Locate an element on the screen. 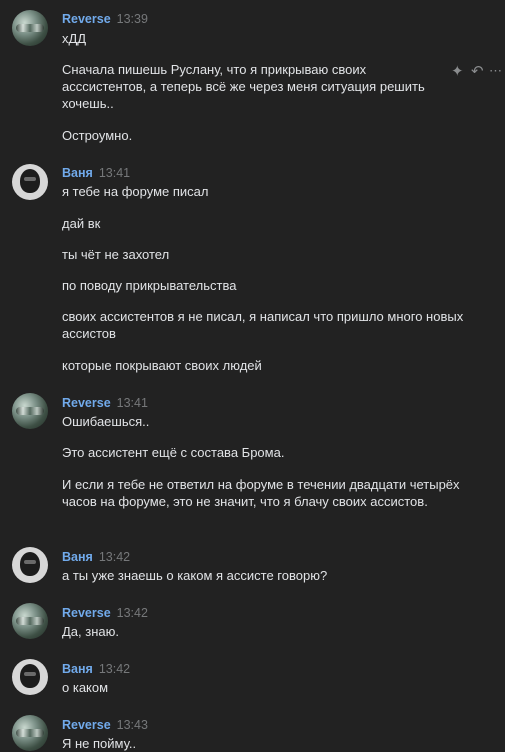 This screenshot has height=752, width=505. message-actions: ✦ ↶ ⋯ is located at coordinates (476, 71).